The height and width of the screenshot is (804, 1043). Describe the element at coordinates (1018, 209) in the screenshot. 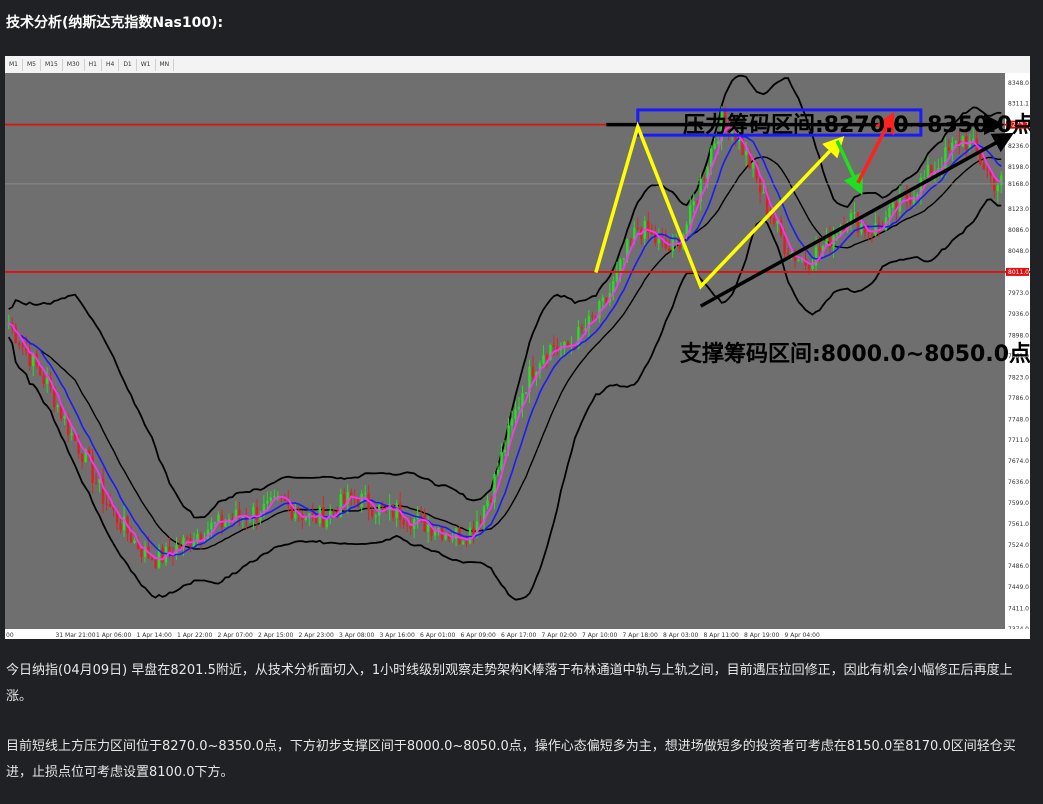

I see `price-tick-label: 8123.0` at that location.